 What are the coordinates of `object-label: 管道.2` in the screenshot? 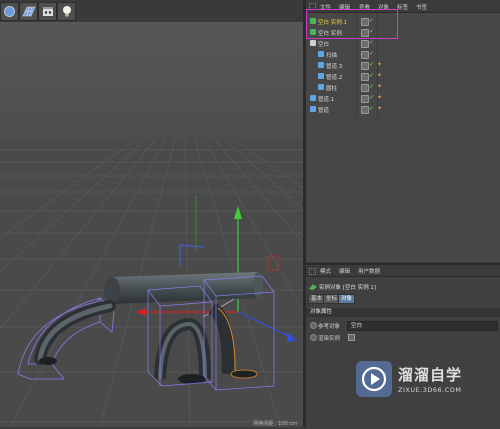 It's located at (334, 78).